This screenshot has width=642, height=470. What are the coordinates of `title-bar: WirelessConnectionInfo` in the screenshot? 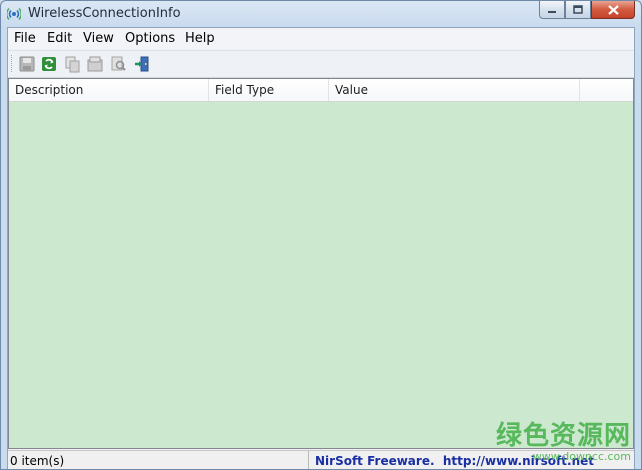 It's located at (321, 14).